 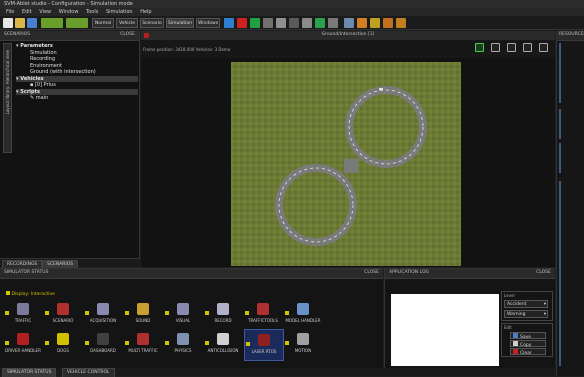 What do you see at coordinates (17, 34) in the screenshot?
I see `scenarios-title: SCENARIOS` at bounding box center [17, 34].